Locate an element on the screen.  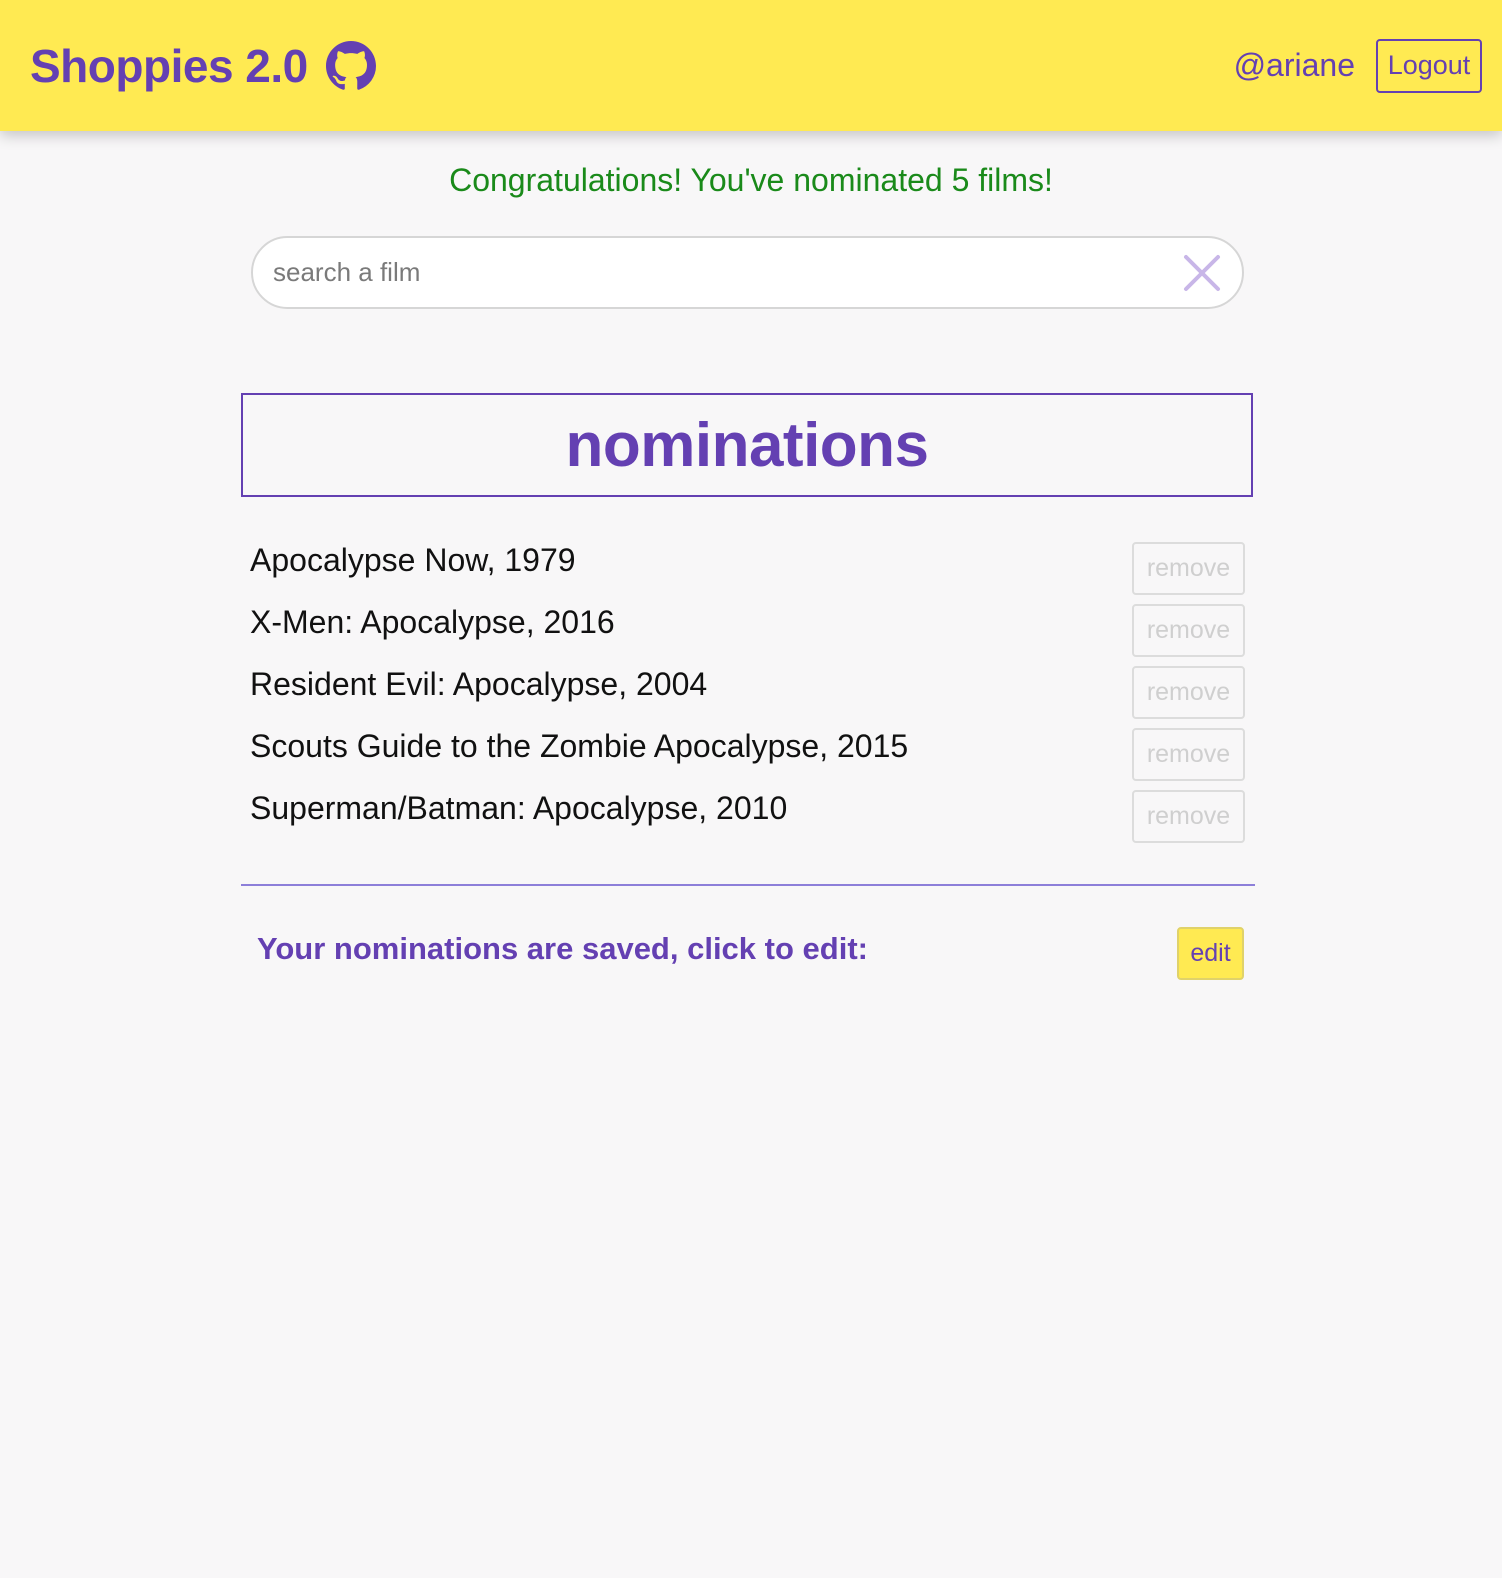
edit-button: edit is located at coordinates (1210, 953).